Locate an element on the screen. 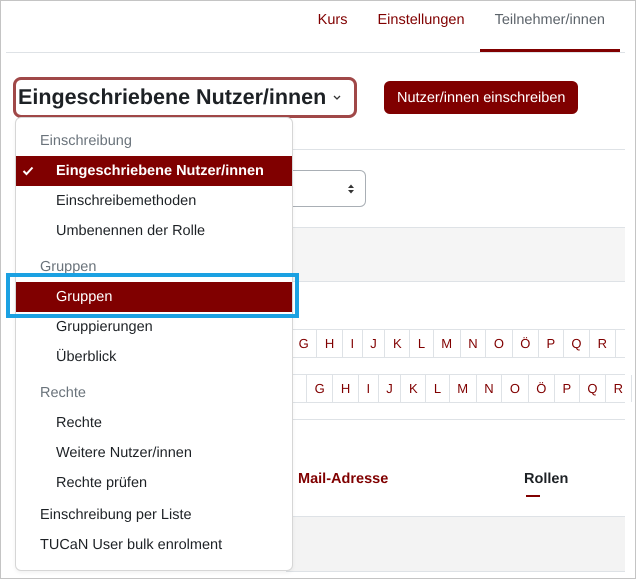 This screenshot has width=636, height=579. menu-item: Weitere Nutzer/innen is located at coordinates (154, 453).